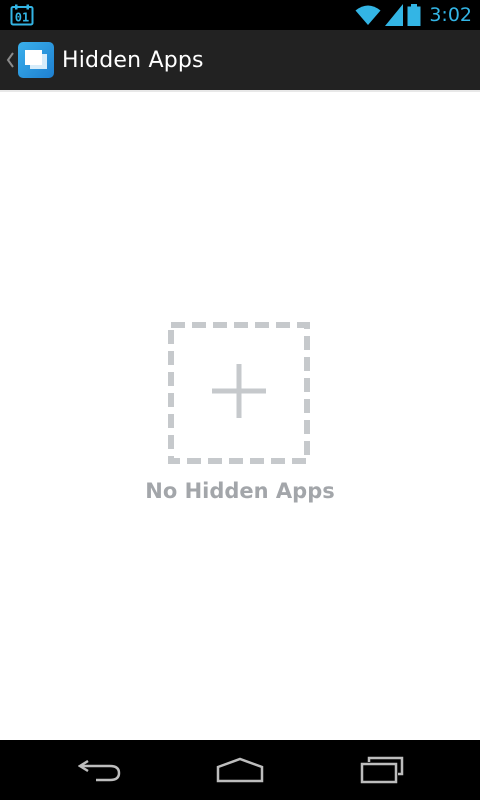 This screenshot has height=800, width=480. I want to click on recent-apps-button, so click(382, 770).